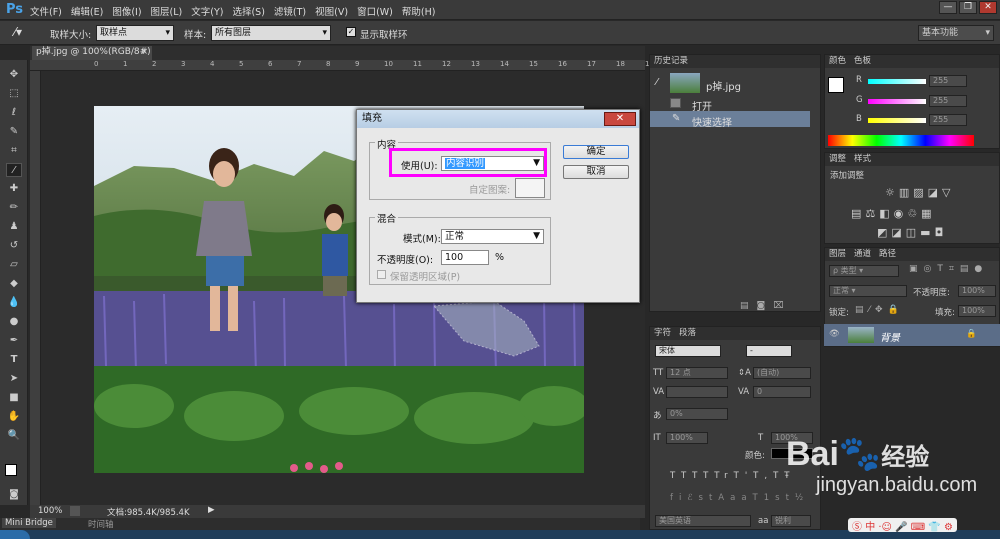 This screenshot has width=1000, height=539. What do you see at coordinates (887, 254) in the screenshot?
I see `paths-tab: 路径` at bounding box center [887, 254].